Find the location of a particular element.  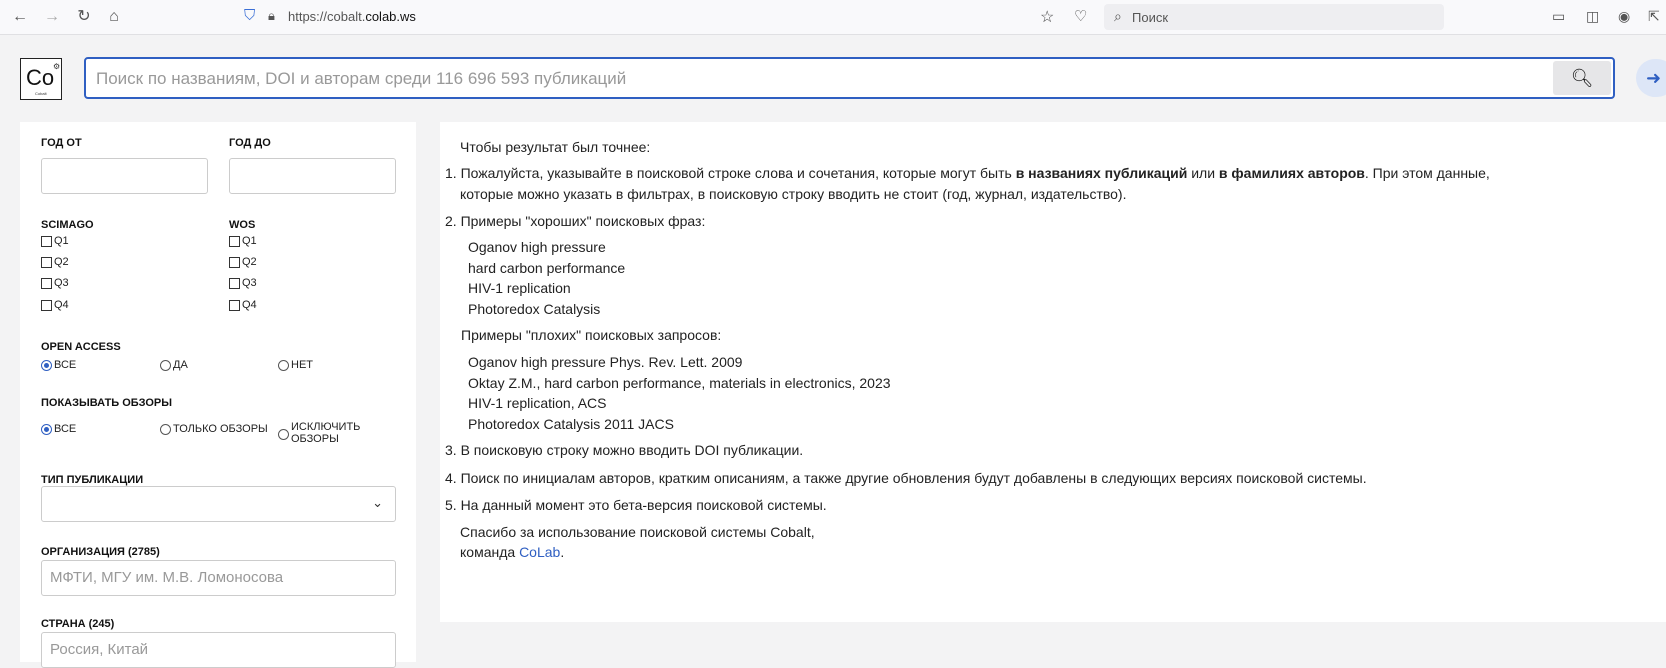

radio-label: ДА is located at coordinates (180, 365).